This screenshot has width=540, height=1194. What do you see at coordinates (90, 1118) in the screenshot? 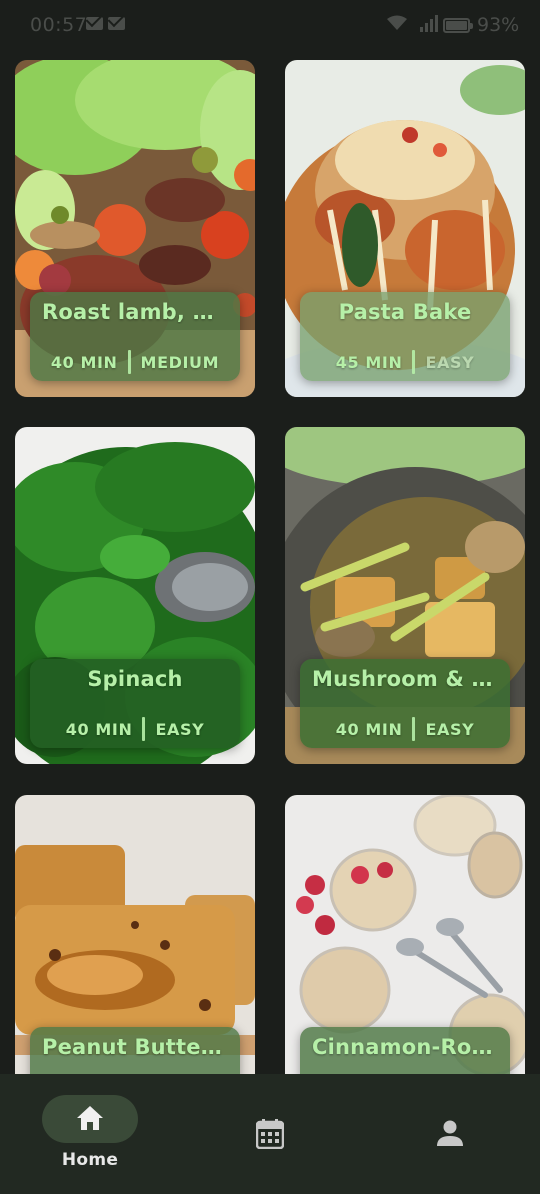
I see `home-icon` at bounding box center [90, 1118].